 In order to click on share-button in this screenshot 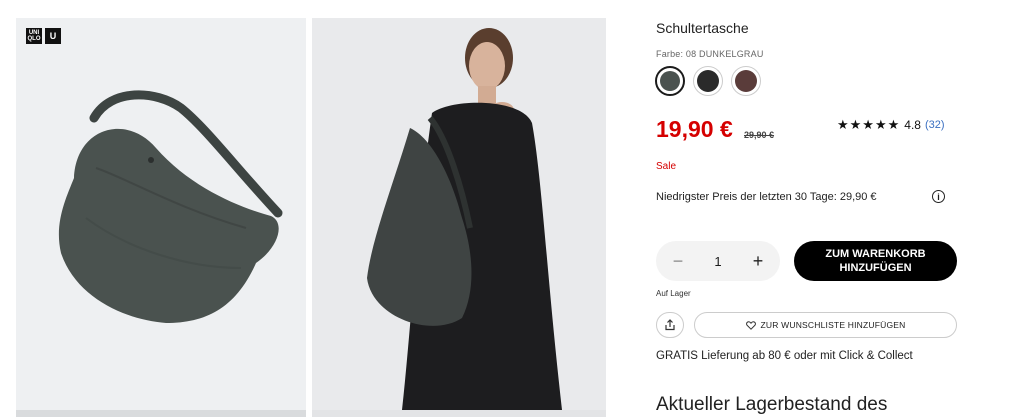, I will do `click(670, 325)`.